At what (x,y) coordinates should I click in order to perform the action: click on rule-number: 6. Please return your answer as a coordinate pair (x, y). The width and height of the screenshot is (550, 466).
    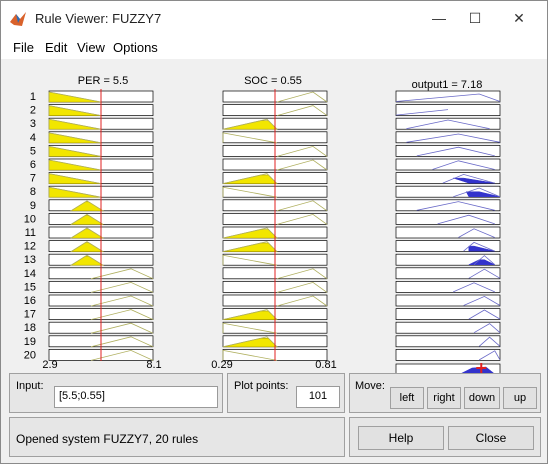
    Looking at the image, I should click on (33, 165).